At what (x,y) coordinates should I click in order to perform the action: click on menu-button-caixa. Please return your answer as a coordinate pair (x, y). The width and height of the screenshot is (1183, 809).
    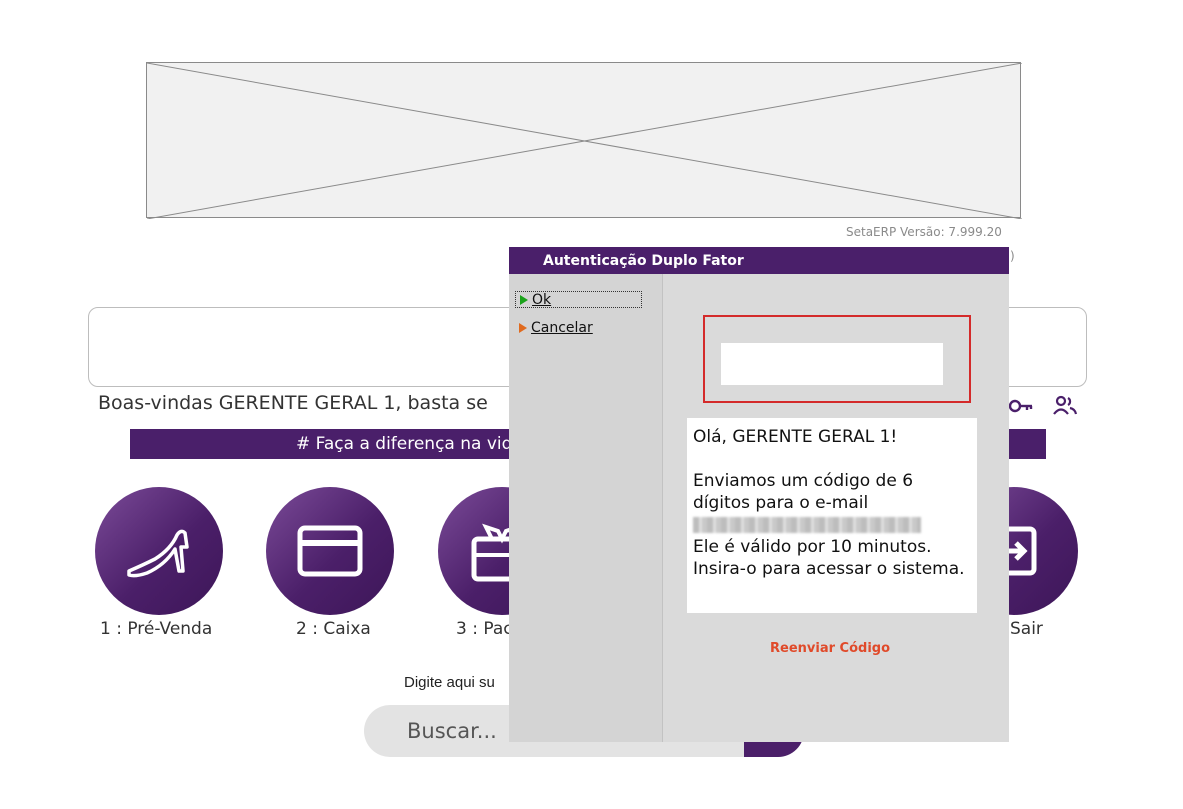
    Looking at the image, I should click on (330, 551).